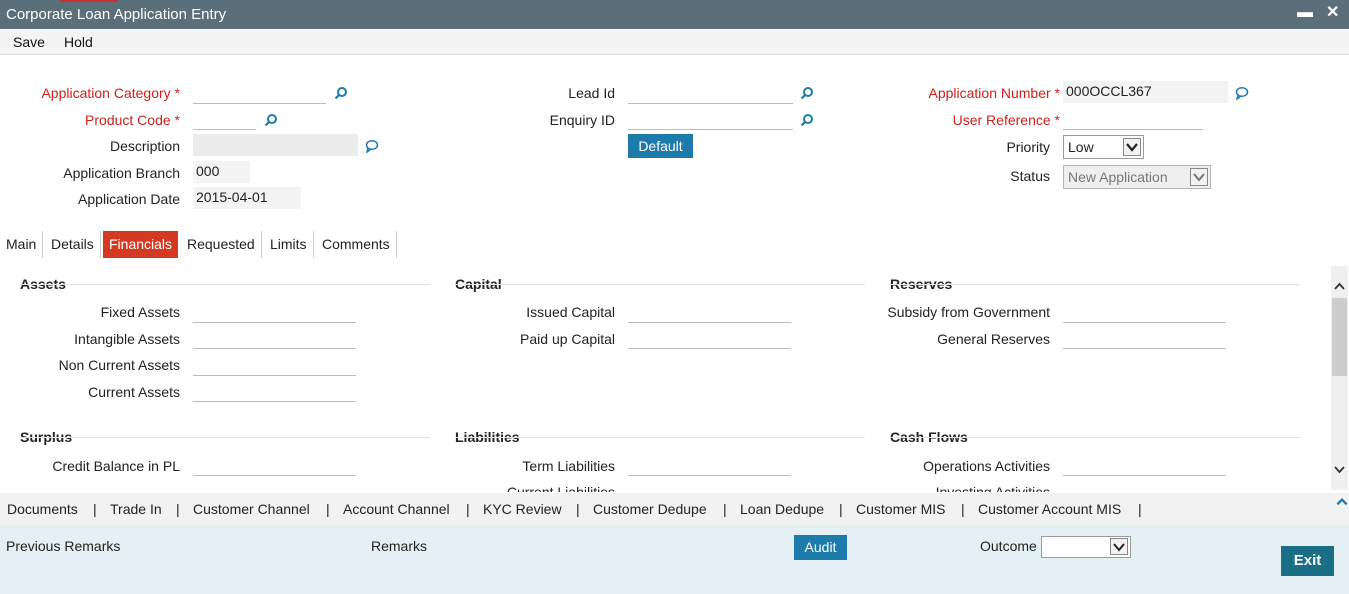  What do you see at coordinates (1341, 501) in the screenshot?
I see `collapse-up-icon` at bounding box center [1341, 501].